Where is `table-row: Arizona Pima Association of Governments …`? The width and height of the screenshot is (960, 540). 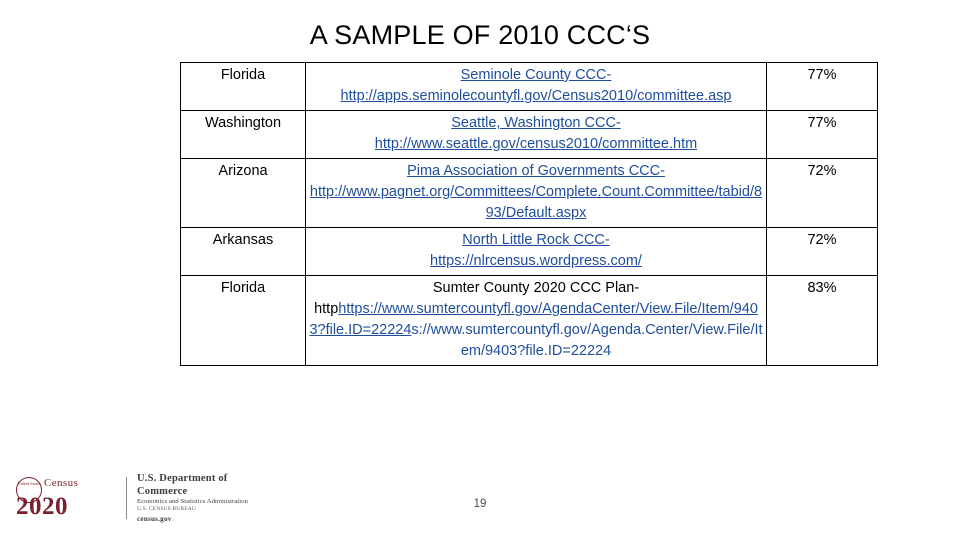 table-row: Arizona Pima Association of Governments … is located at coordinates (529, 193).